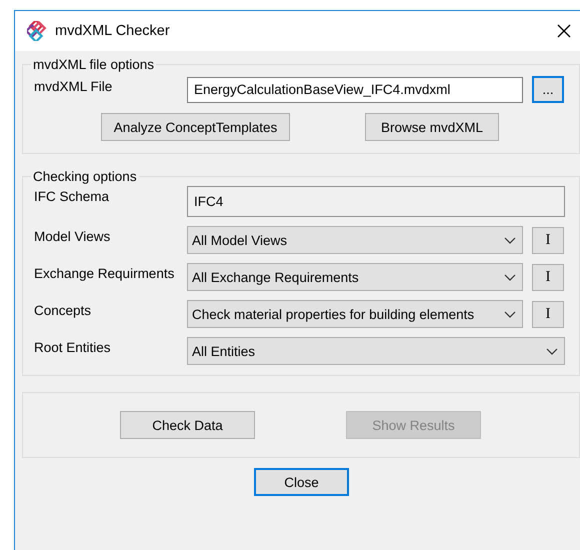  What do you see at coordinates (73, 236) in the screenshot?
I see `field-label: Model Views` at bounding box center [73, 236].